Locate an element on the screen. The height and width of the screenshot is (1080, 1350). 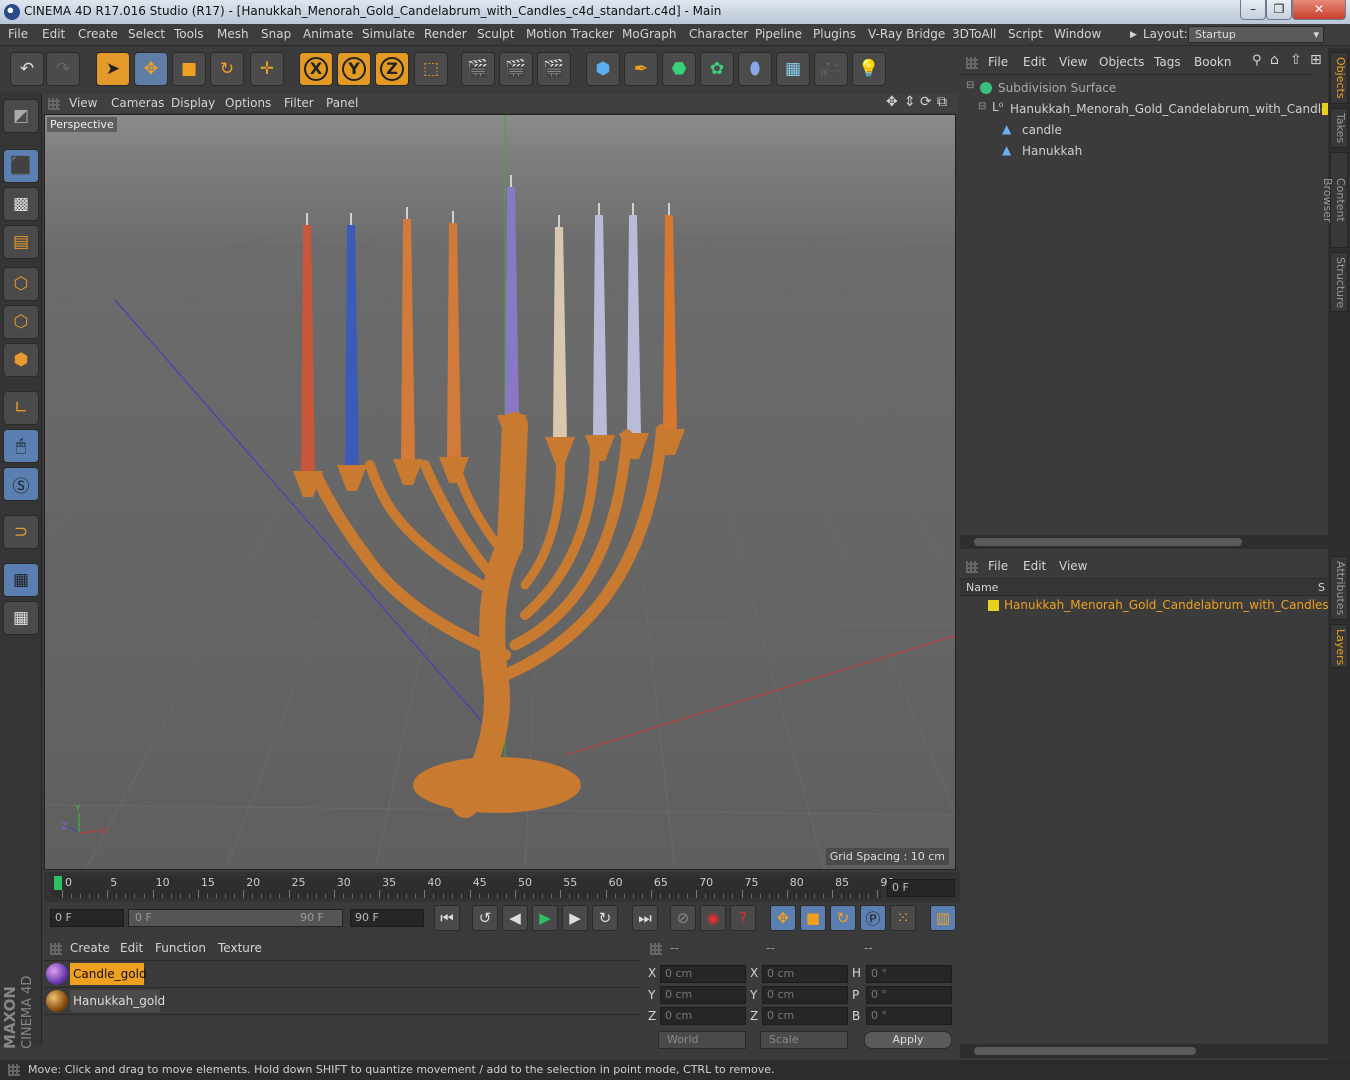
planar-workplane-button: ▦ is located at coordinates (21, 618).